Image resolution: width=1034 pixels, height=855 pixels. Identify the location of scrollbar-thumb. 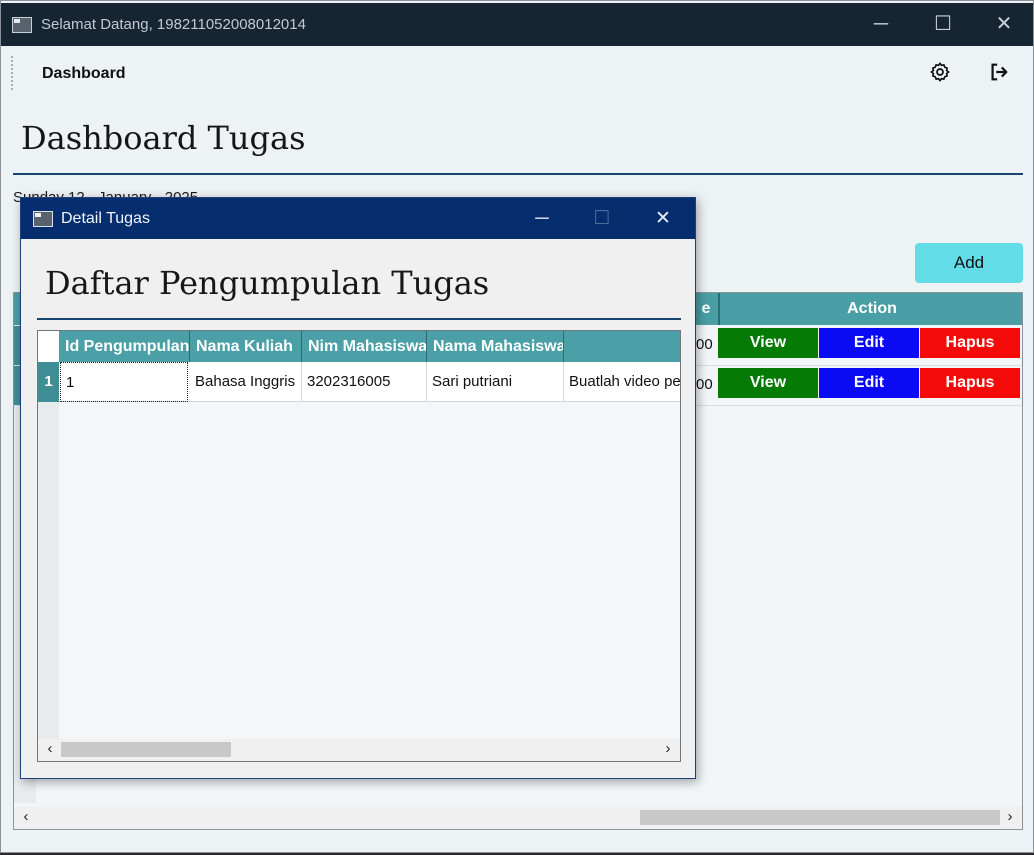
(820, 817).